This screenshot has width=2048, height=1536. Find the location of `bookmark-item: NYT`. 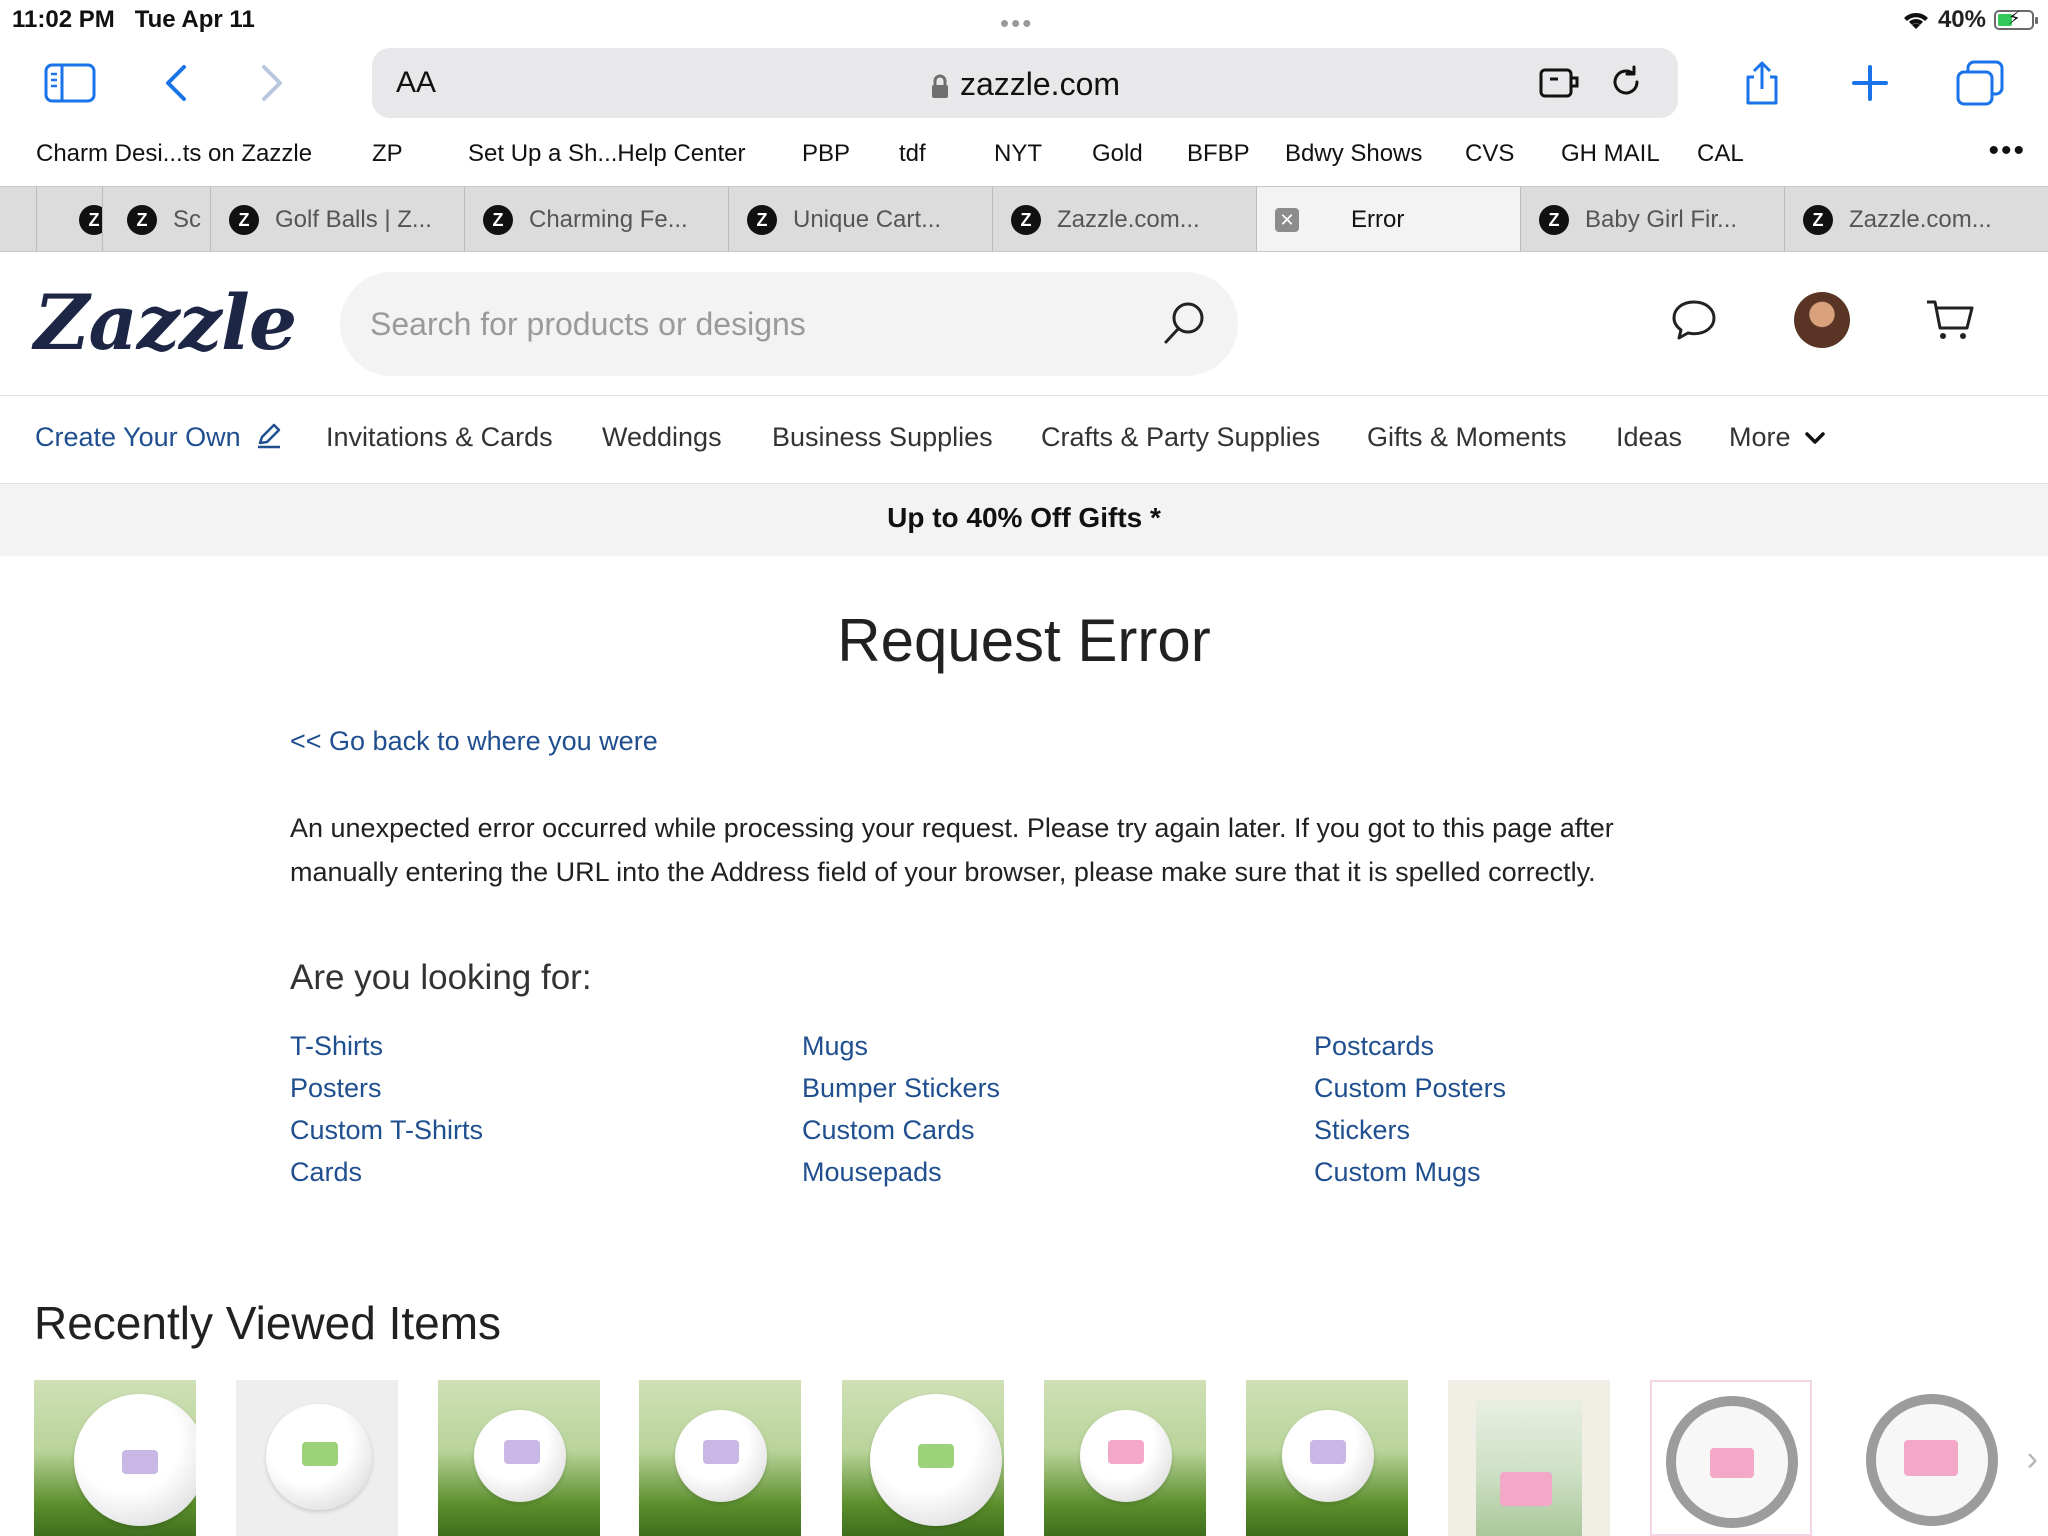

bookmark-item: NYT is located at coordinates (1018, 154).